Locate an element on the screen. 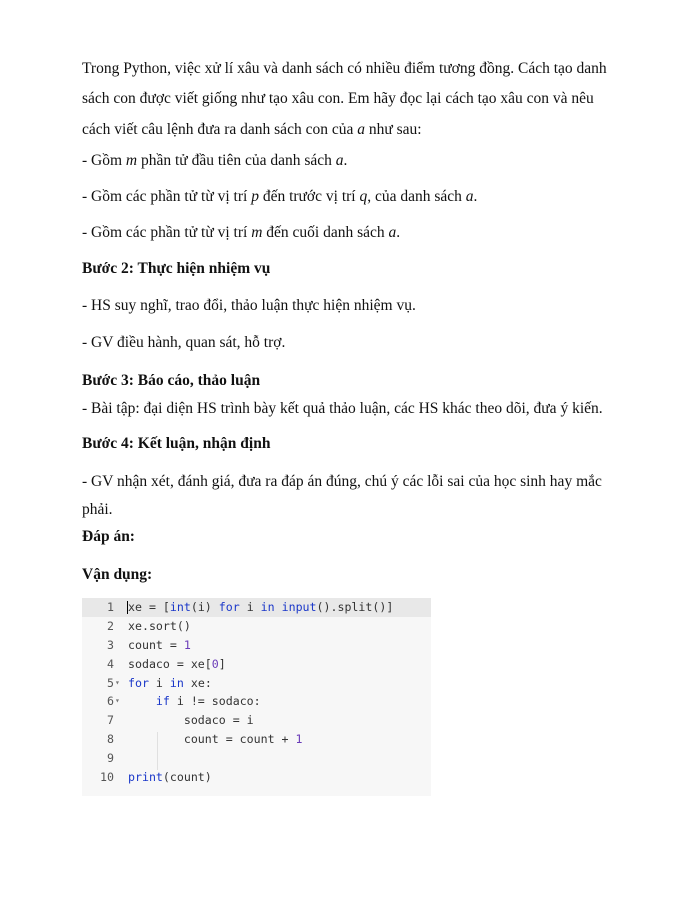 Image resolution: width=700 pixels, height=906 pixels. line-number: 2 is located at coordinates (110, 625).